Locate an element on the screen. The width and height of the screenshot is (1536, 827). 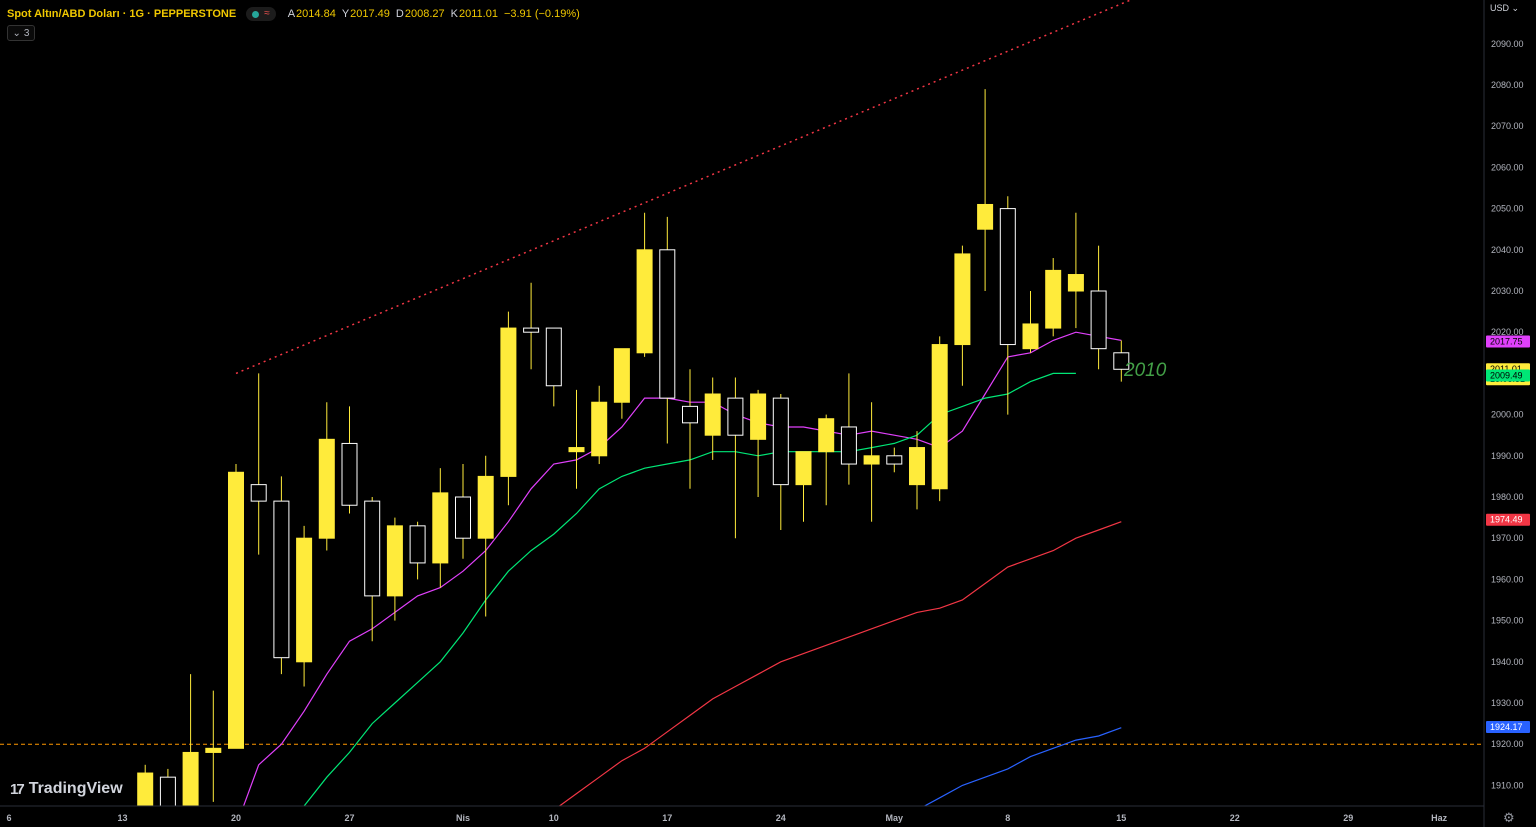
price-tick-label: 1920.00 is located at coordinates (1507, 744).